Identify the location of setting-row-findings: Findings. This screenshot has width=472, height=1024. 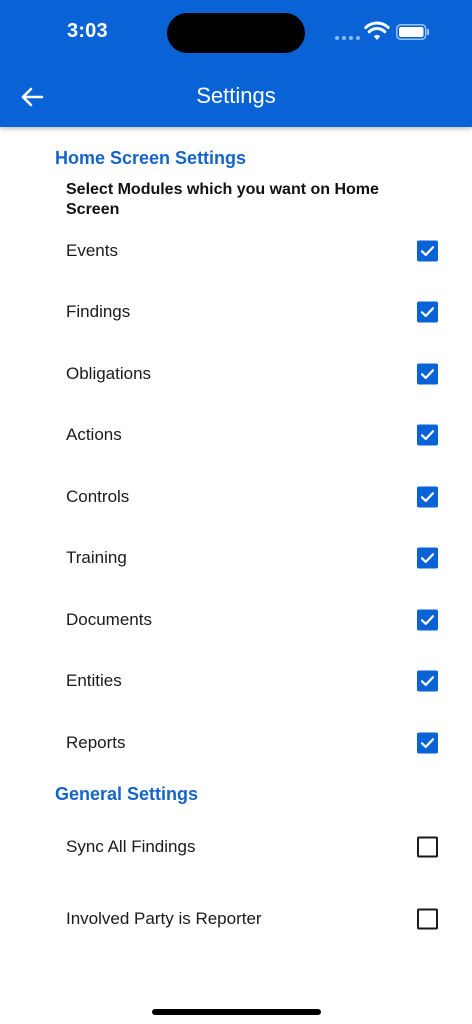
(236, 312).